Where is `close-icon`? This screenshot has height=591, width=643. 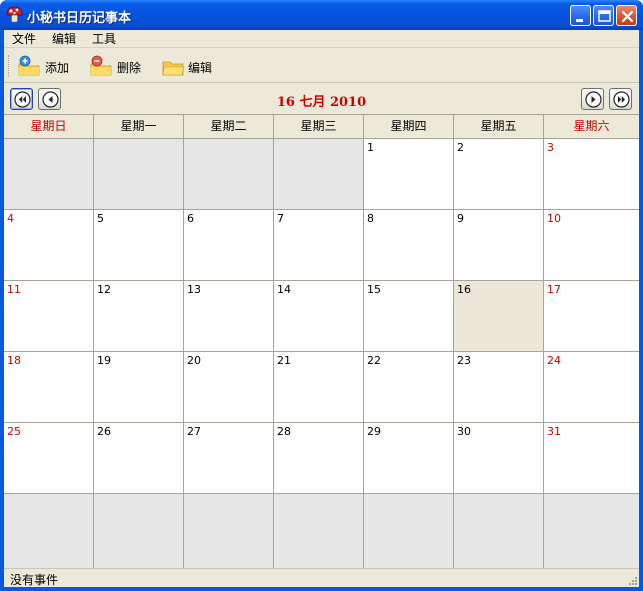 close-icon is located at coordinates (627, 16).